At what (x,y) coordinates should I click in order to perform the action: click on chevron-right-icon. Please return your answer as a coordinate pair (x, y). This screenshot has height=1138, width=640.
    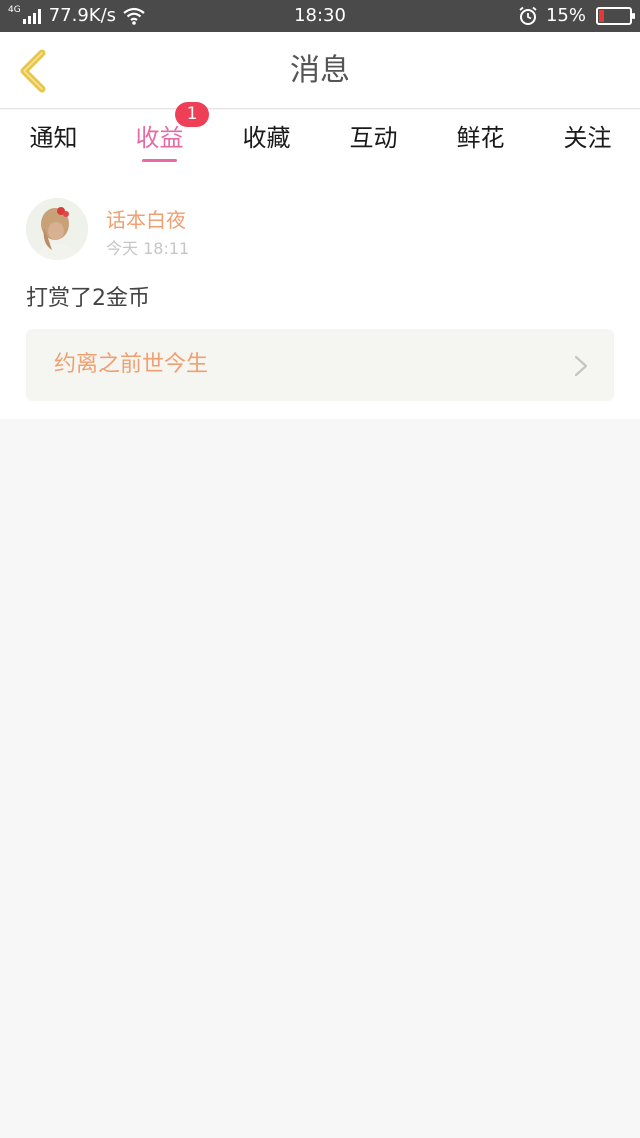
    Looking at the image, I should click on (581, 366).